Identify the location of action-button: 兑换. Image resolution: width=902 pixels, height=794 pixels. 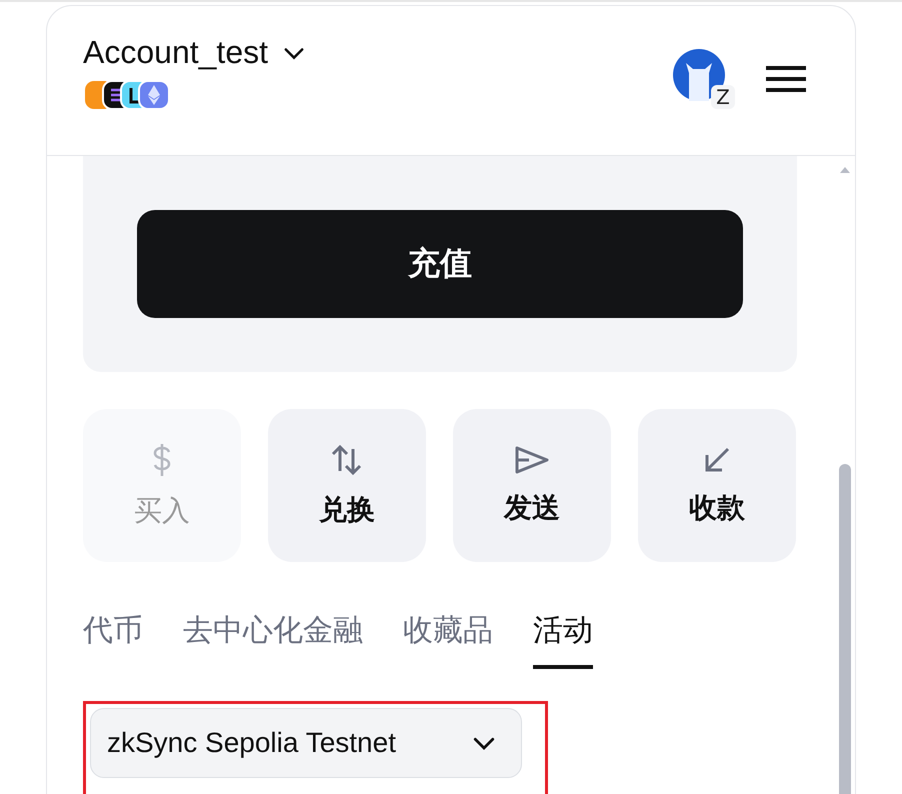
(347, 485).